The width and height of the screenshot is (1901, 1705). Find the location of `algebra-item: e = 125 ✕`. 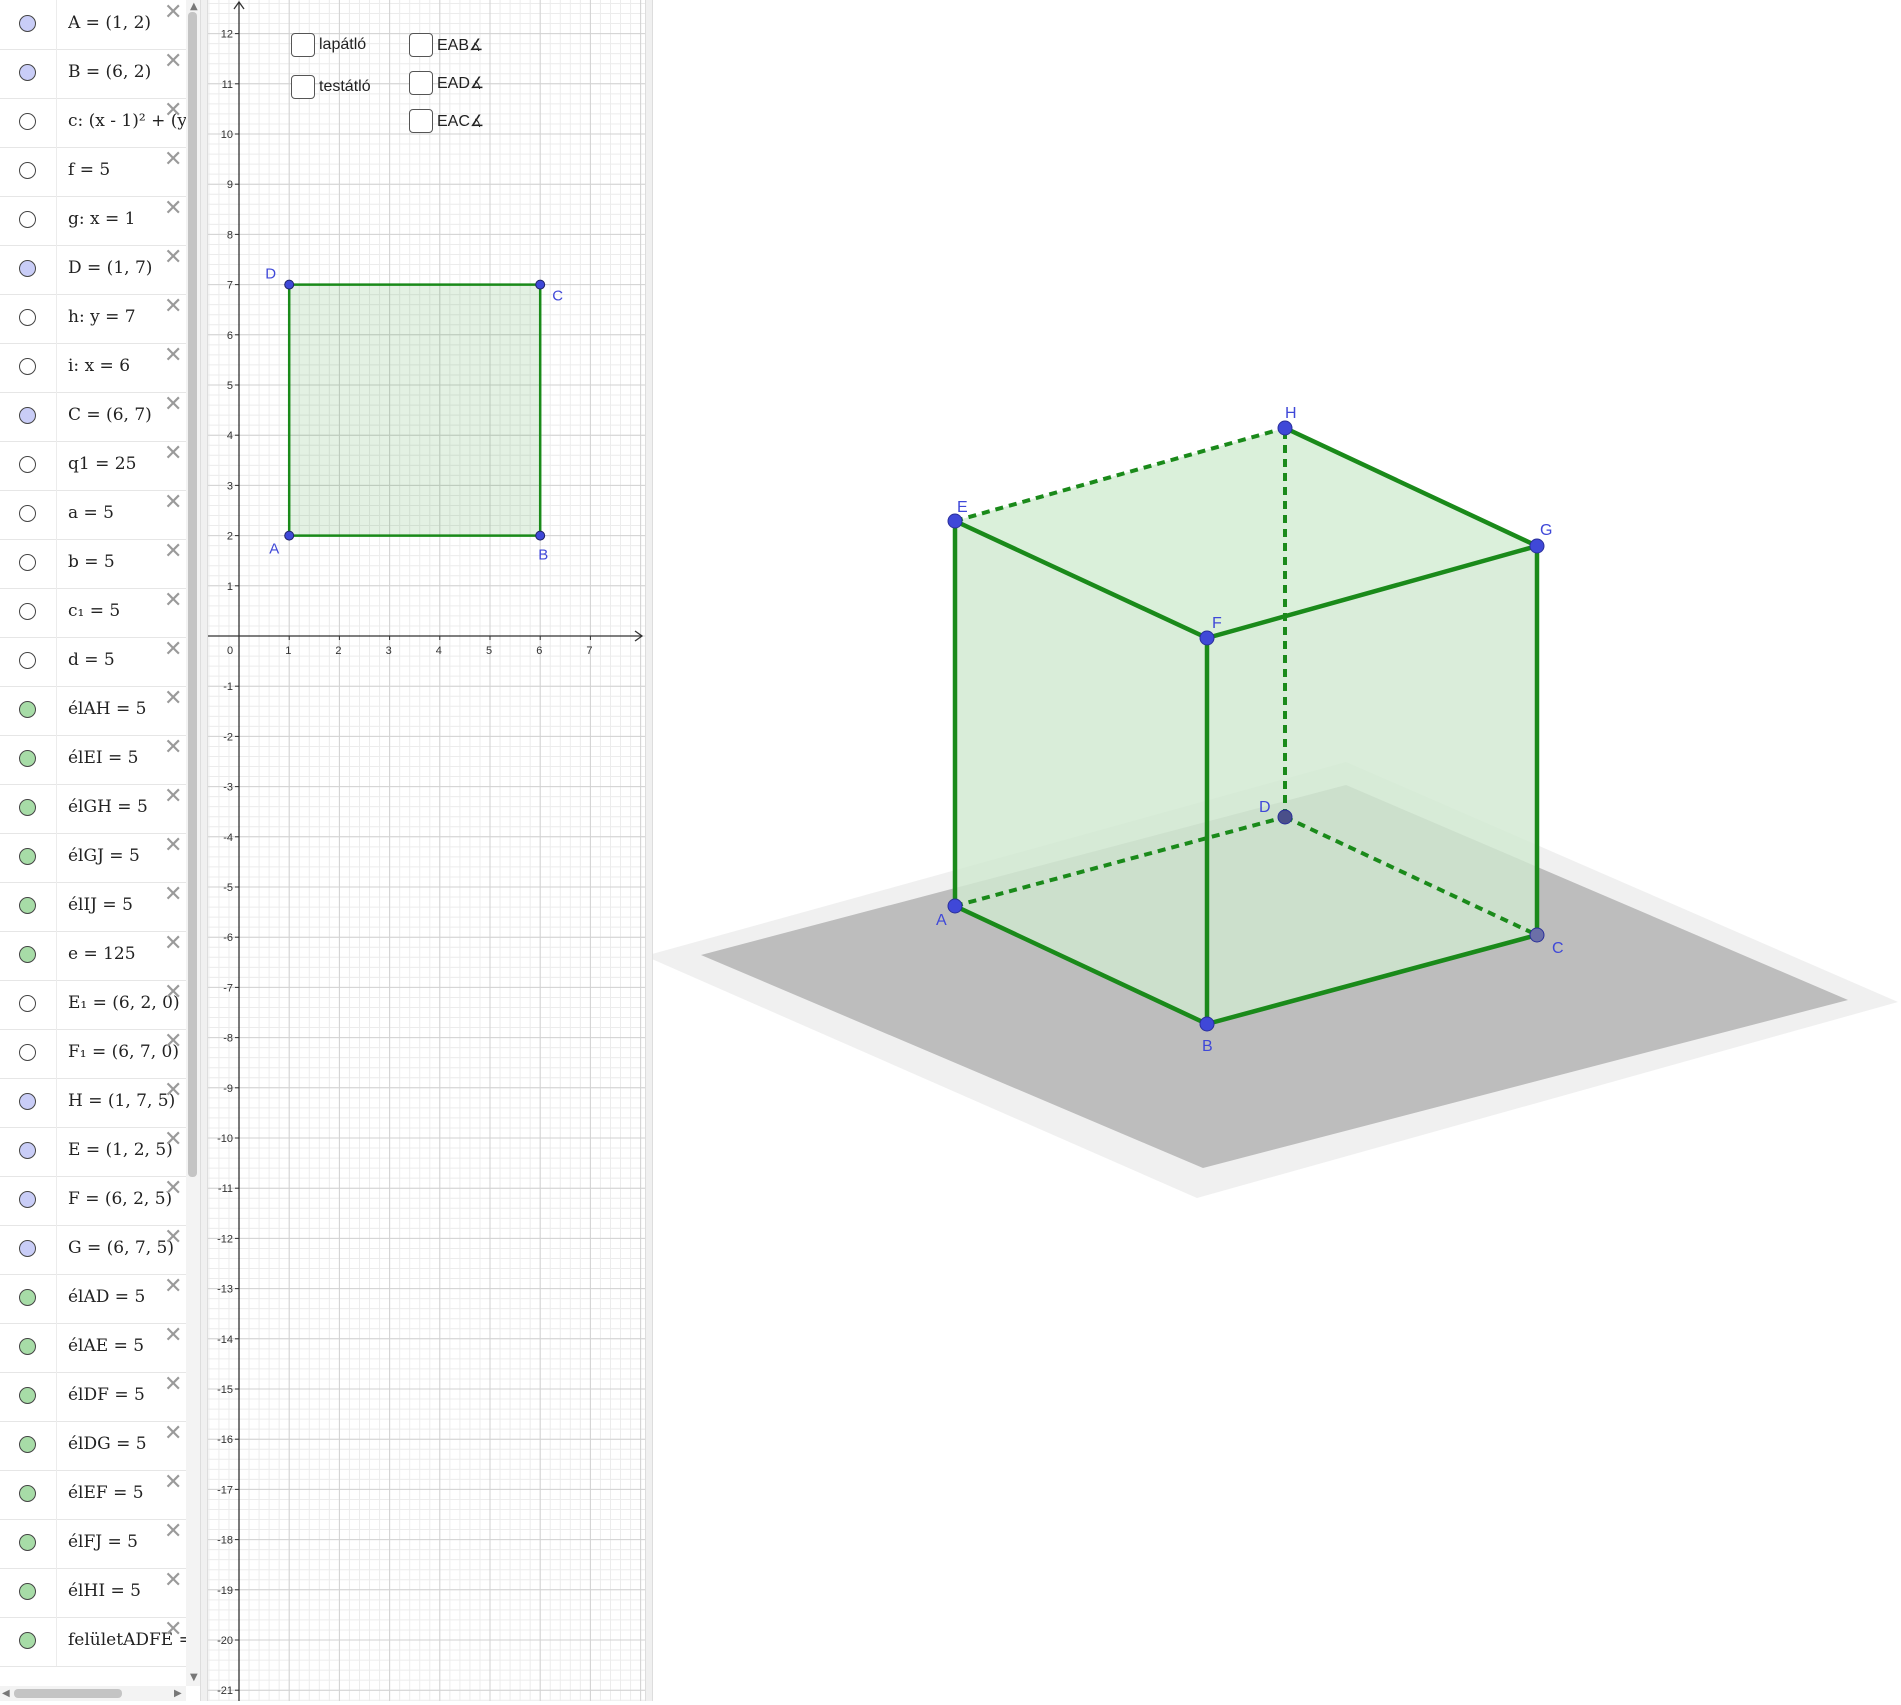

algebra-item: e = 125 ✕ is located at coordinates (93, 956).